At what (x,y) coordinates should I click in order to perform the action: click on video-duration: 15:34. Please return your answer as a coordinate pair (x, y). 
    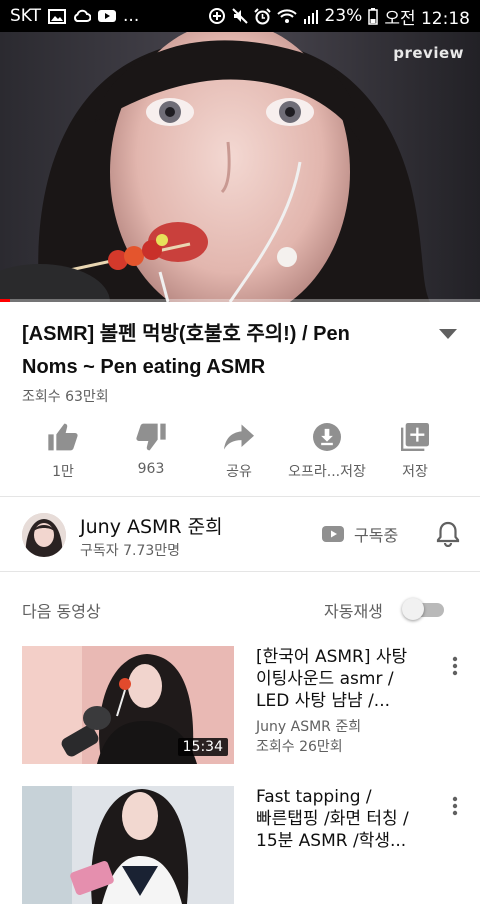
    Looking at the image, I should click on (202, 747).